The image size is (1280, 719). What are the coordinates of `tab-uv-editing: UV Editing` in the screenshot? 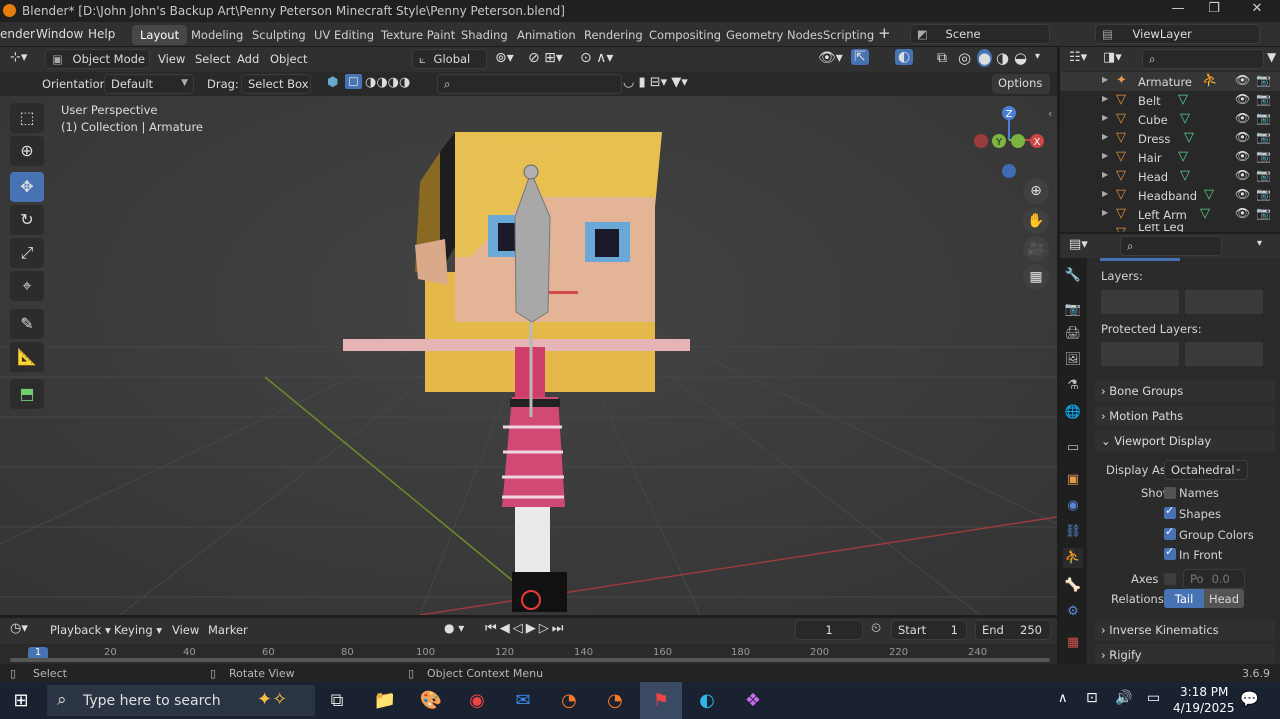 It's located at (344, 35).